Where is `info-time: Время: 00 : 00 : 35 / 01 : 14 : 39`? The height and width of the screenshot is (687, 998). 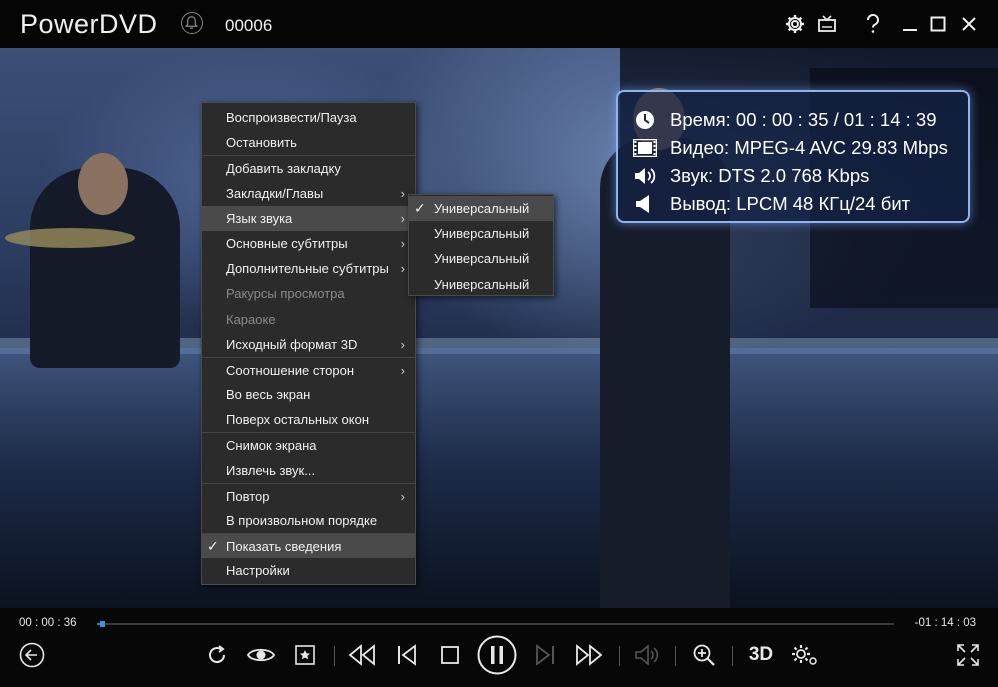
info-time: Время: 00 : 00 : 35 / 01 : 14 : 39 is located at coordinates (803, 119).